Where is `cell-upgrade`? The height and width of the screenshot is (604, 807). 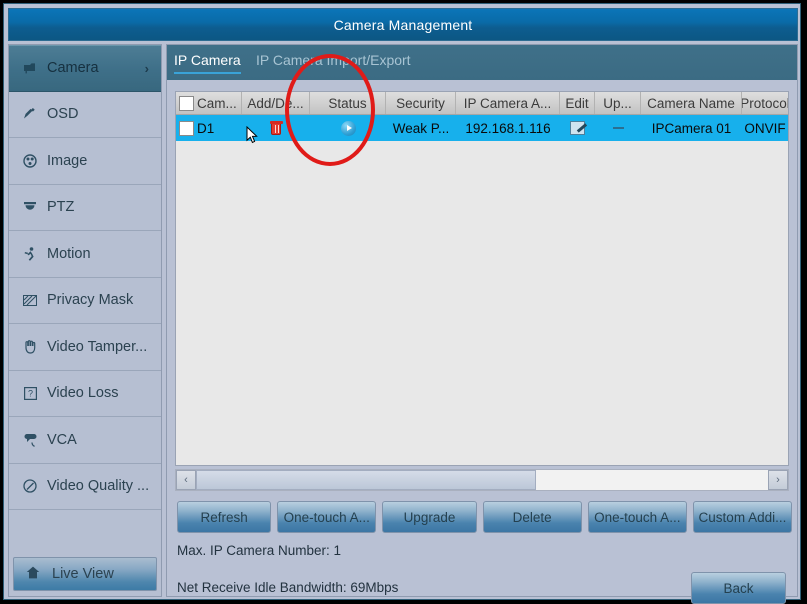
cell-upgrade is located at coordinates (618, 128).